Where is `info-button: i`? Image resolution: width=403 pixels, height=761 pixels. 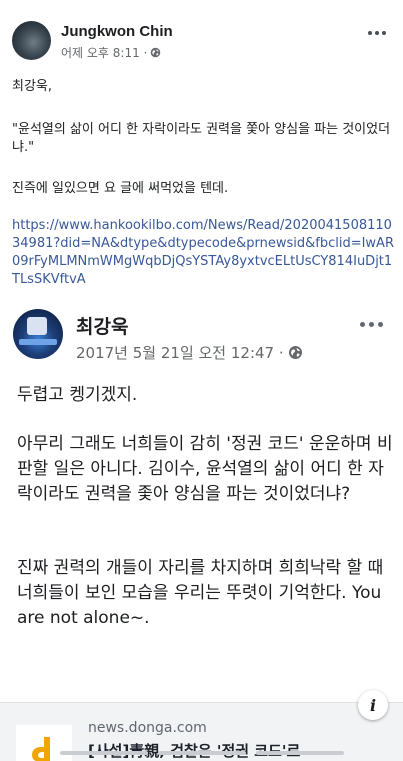
info-button: i is located at coordinates (373, 705).